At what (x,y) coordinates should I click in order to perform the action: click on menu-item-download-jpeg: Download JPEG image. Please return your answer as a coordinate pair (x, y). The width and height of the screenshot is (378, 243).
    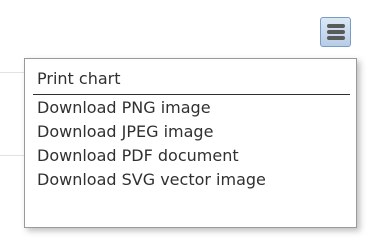
    Looking at the image, I should click on (190, 132).